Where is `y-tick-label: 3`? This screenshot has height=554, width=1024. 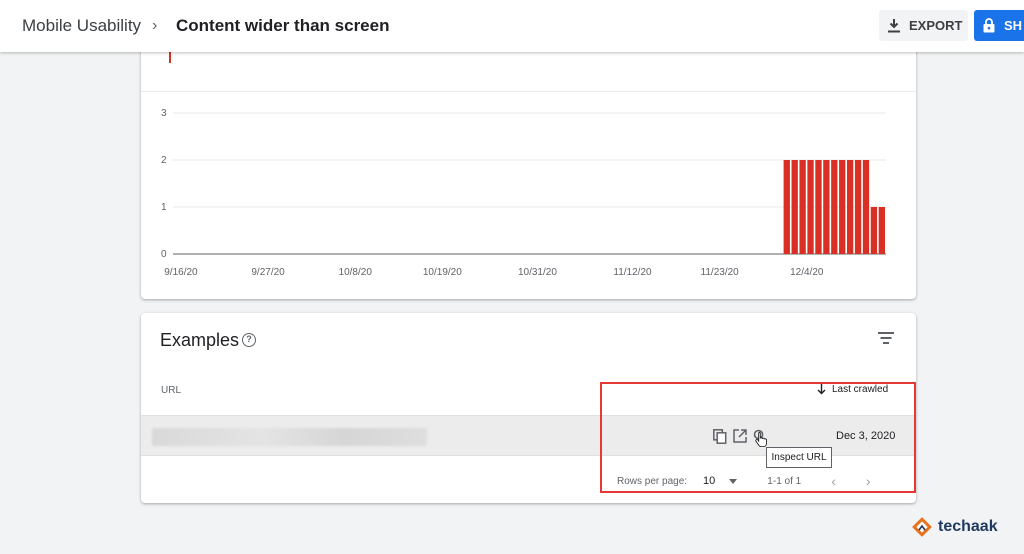 y-tick-label: 3 is located at coordinates (164, 113).